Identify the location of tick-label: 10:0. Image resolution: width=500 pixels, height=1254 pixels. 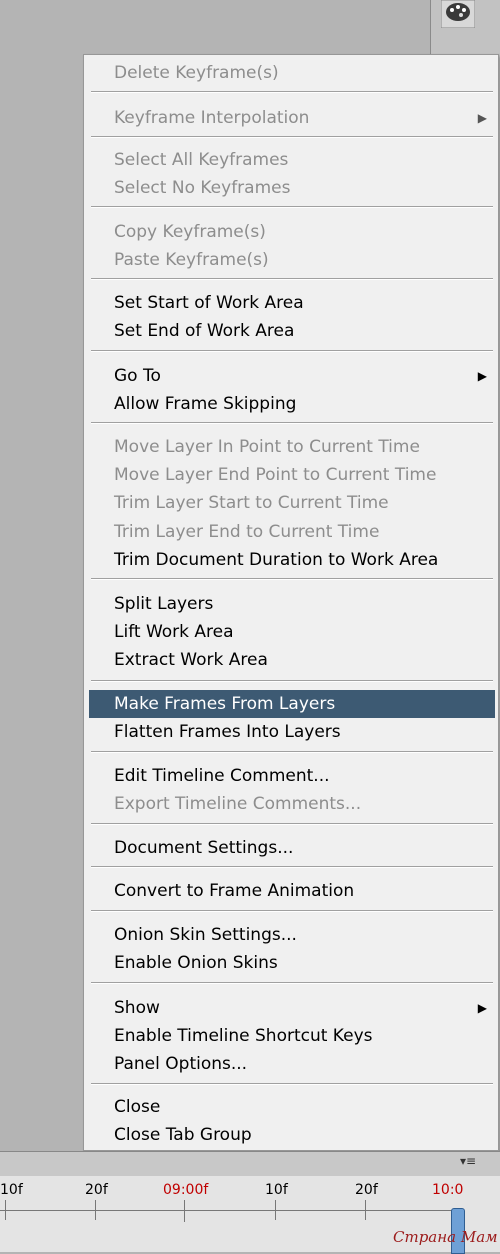
(448, 1190).